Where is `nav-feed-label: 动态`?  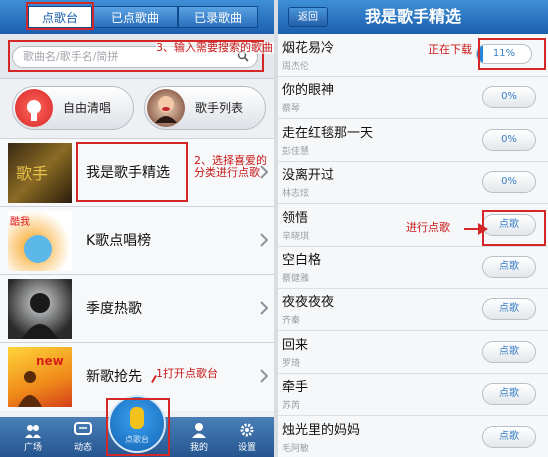
nav-feed-label: 动态 is located at coordinates (82, 448).